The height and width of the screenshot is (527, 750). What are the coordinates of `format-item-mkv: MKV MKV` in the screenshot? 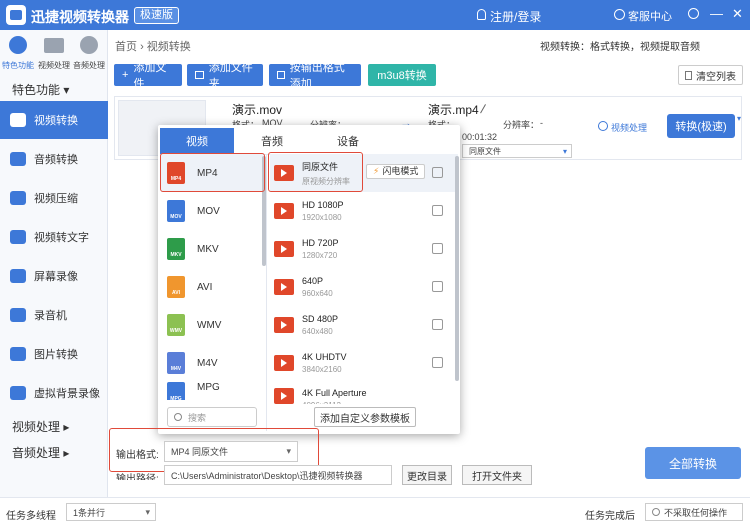 It's located at (212, 249).